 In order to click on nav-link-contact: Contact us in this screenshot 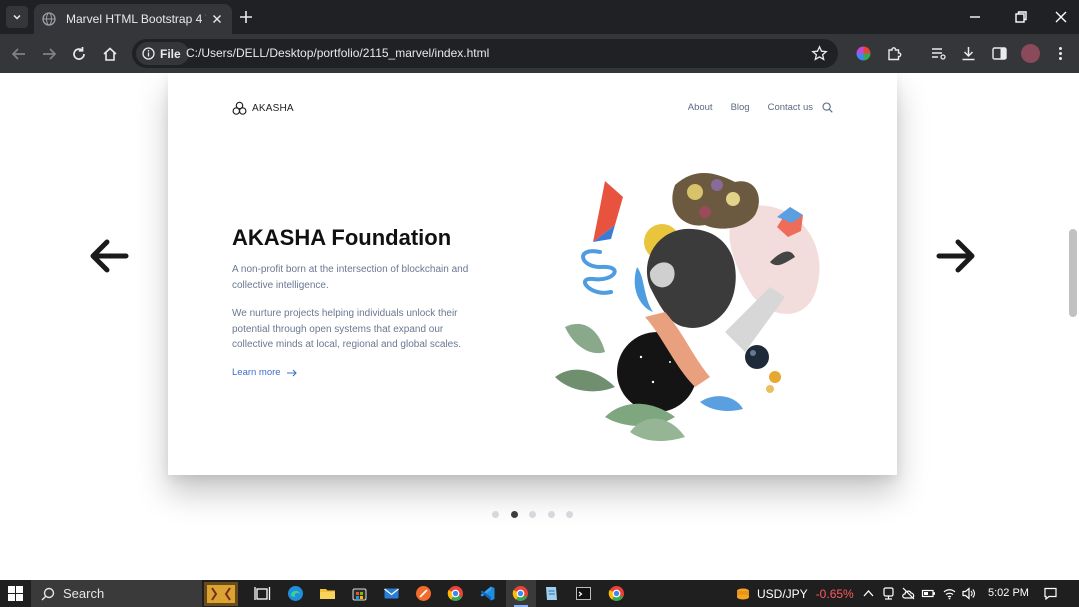, I will do `click(790, 107)`.